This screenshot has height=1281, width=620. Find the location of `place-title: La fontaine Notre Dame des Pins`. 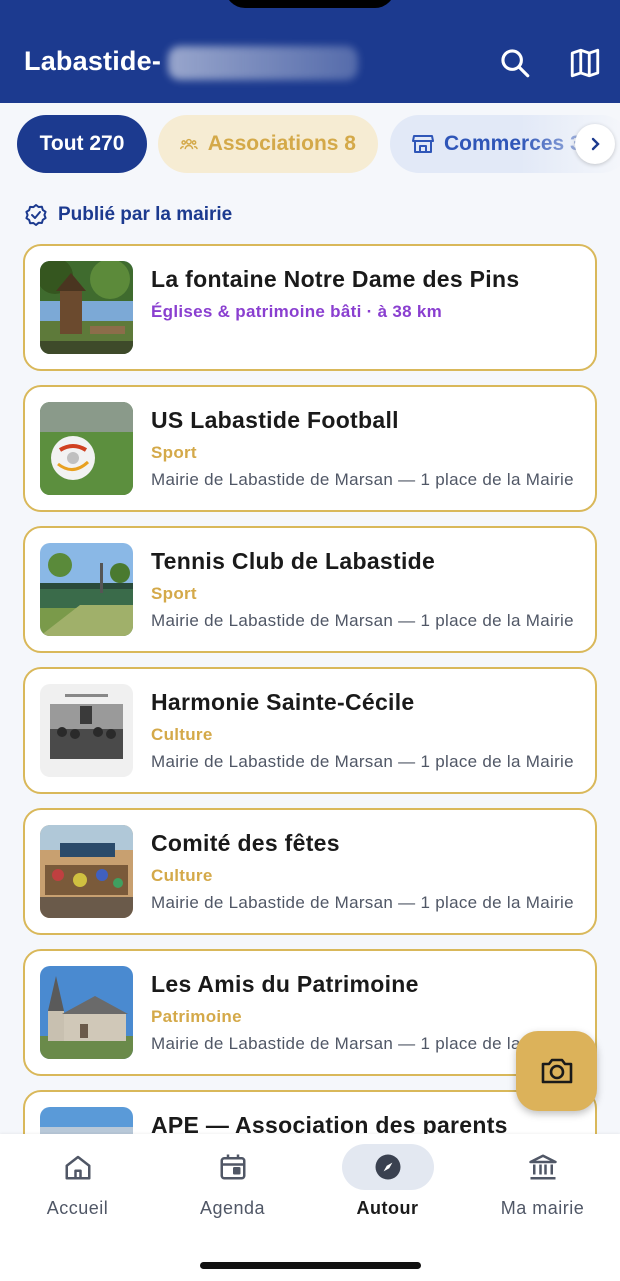

place-title: La fontaine Notre Dame des Pins is located at coordinates (335, 279).